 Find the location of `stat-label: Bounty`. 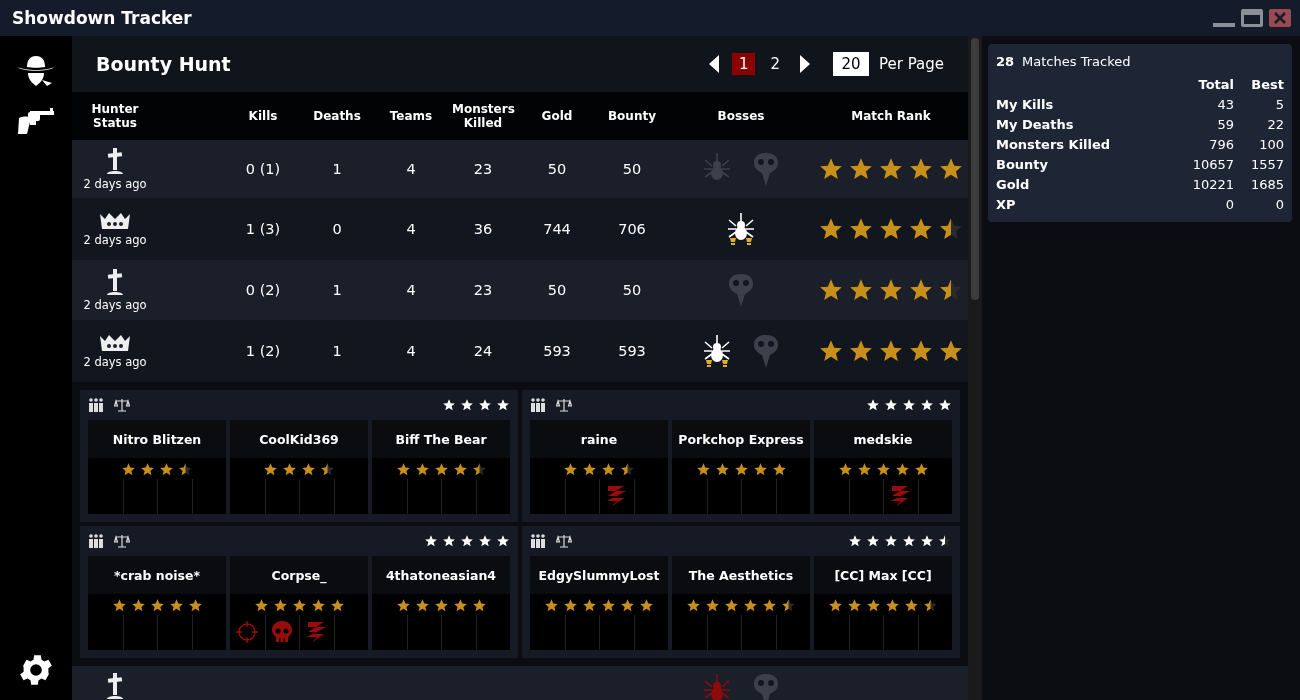

stat-label: Bounty is located at coordinates (1023, 164).